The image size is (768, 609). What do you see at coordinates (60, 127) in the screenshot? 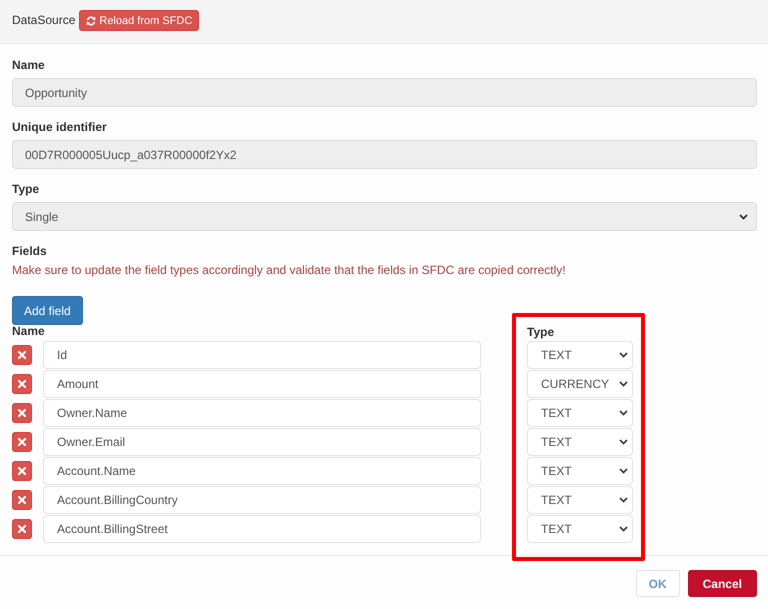
I see `field-label: Unique identifier` at bounding box center [60, 127].